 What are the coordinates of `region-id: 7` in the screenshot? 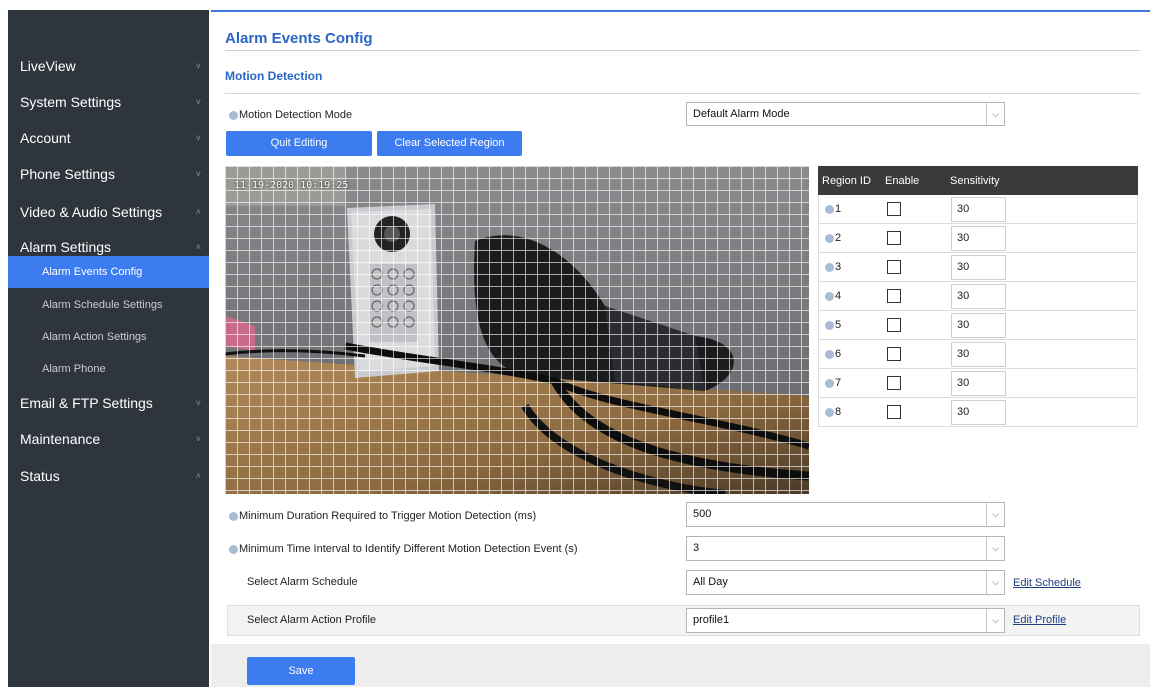 It's located at (833, 383).